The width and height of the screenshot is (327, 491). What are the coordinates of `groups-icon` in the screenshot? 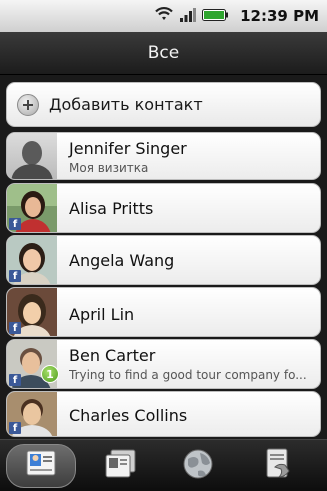 It's located at (120, 466).